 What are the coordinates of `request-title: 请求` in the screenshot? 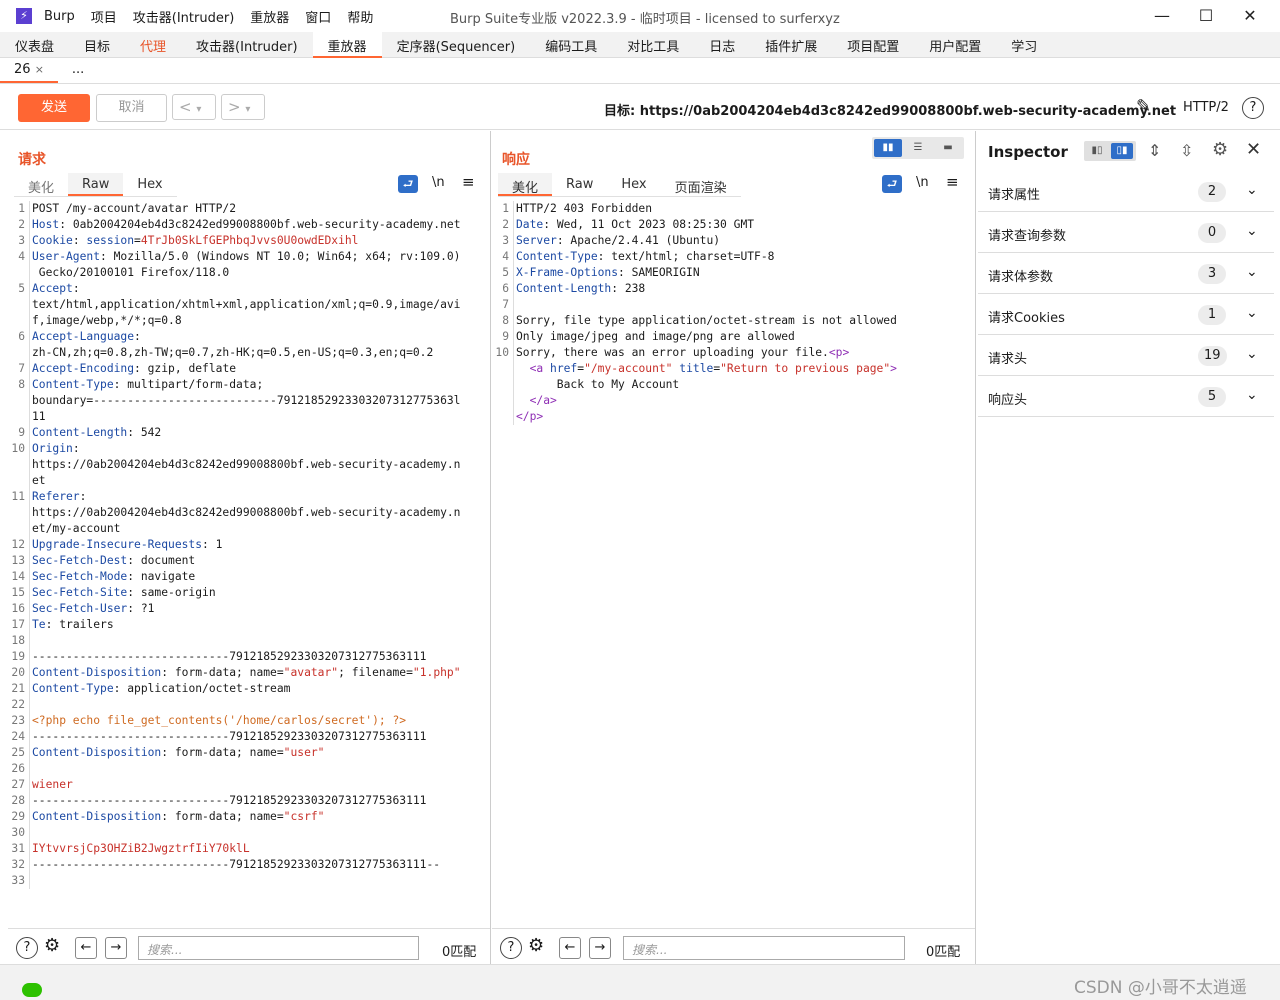 It's located at (32, 160).